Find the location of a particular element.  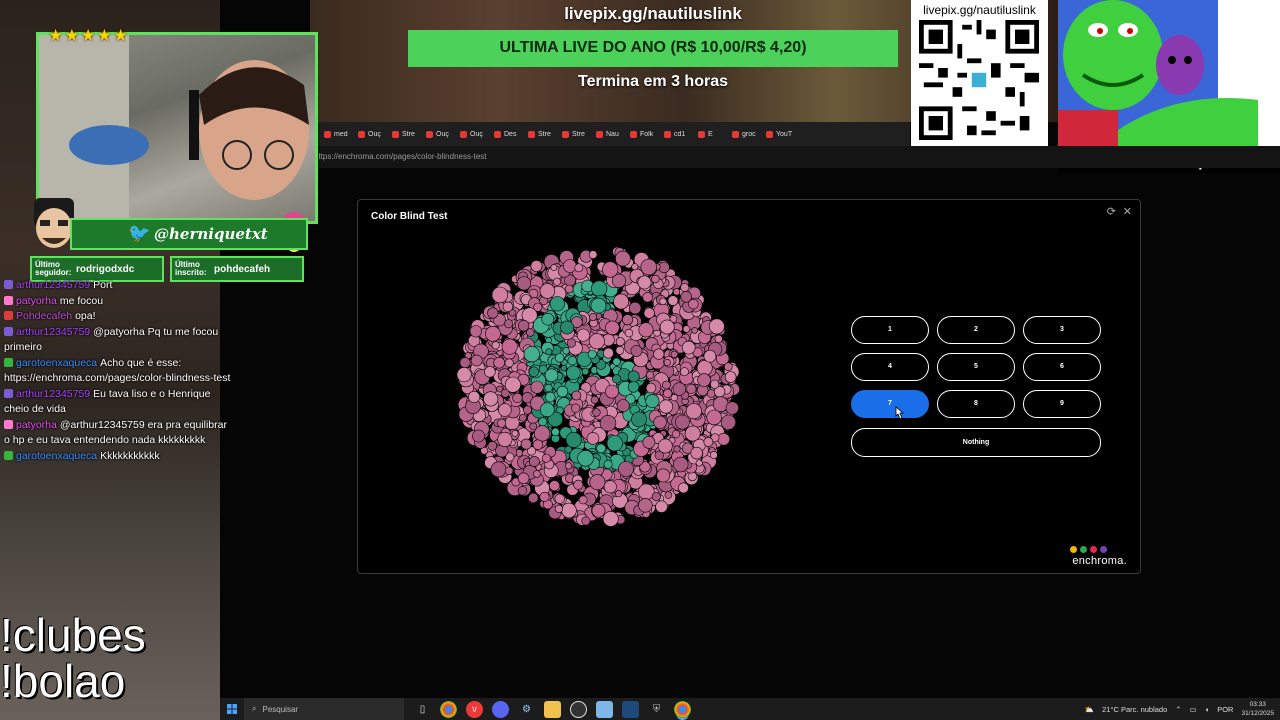

tab-label: med is located at coordinates (341, 134).